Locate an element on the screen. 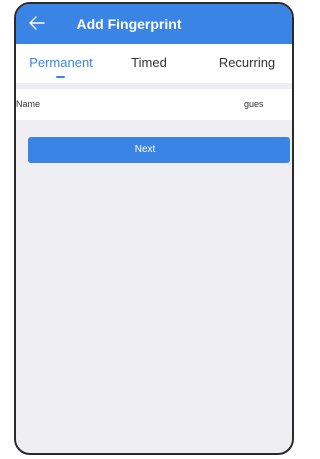  active-tab-indicator is located at coordinates (60, 77).